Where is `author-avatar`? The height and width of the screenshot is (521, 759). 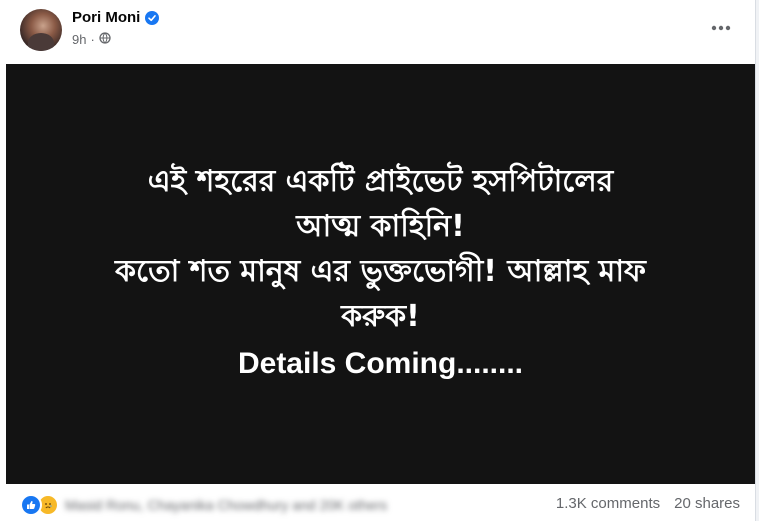
author-avatar is located at coordinates (41, 30).